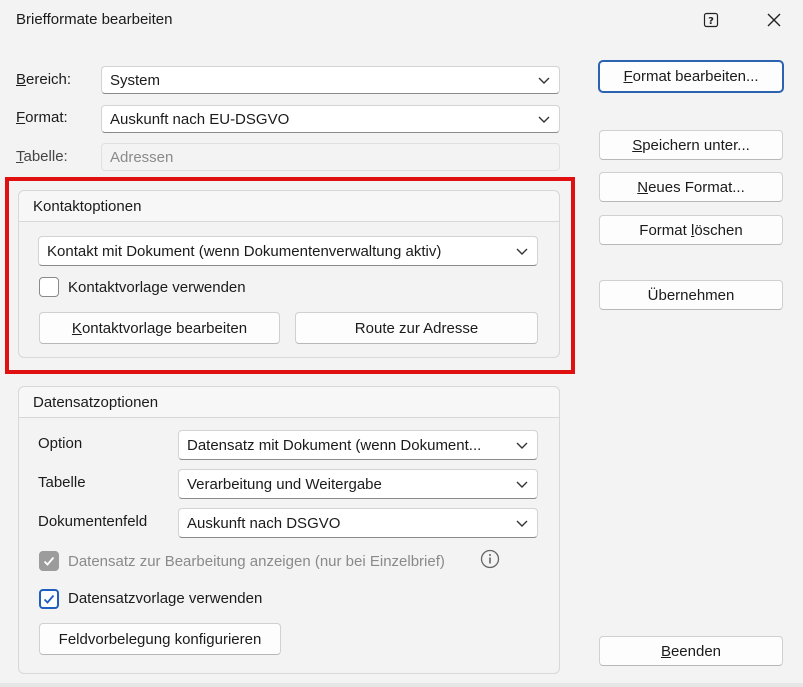 Image resolution: width=803 pixels, height=687 pixels. What do you see at coordinates (62, 482) in the screenshot?
I see `datensatz-tabelle-label: Tabelle` at bounding box center [62, 482].